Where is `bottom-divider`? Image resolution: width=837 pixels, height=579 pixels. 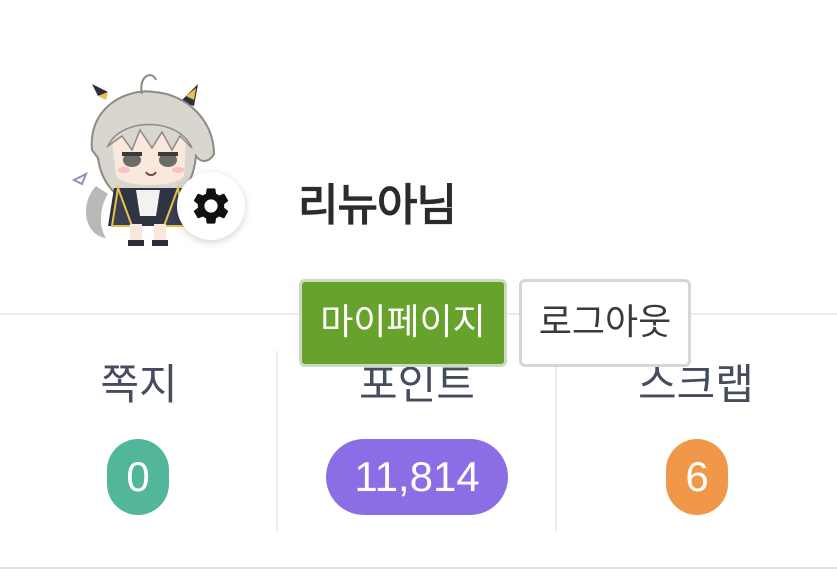 bottom-divider is located at coordinates (418, 568).